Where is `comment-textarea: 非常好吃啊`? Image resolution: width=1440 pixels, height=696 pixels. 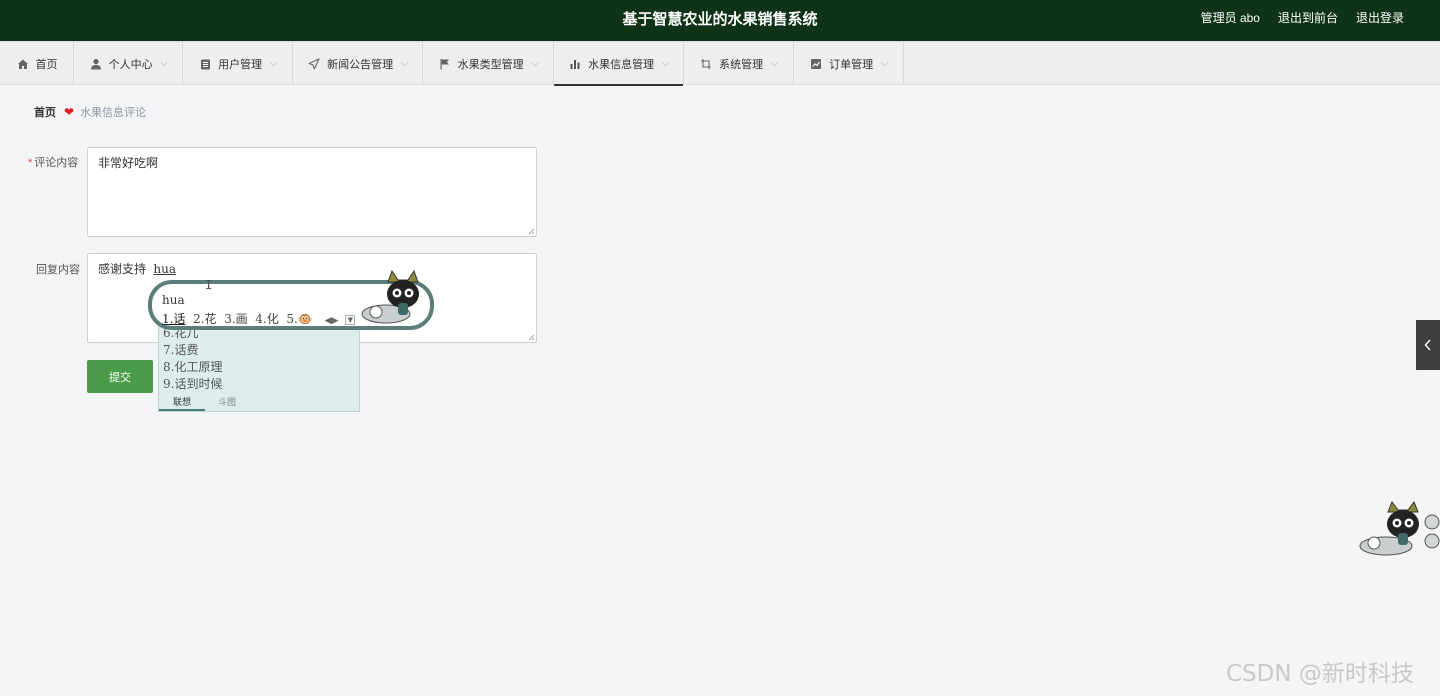
comment-textarea: 非常好吃啊 is located at coordinates (312, 192).